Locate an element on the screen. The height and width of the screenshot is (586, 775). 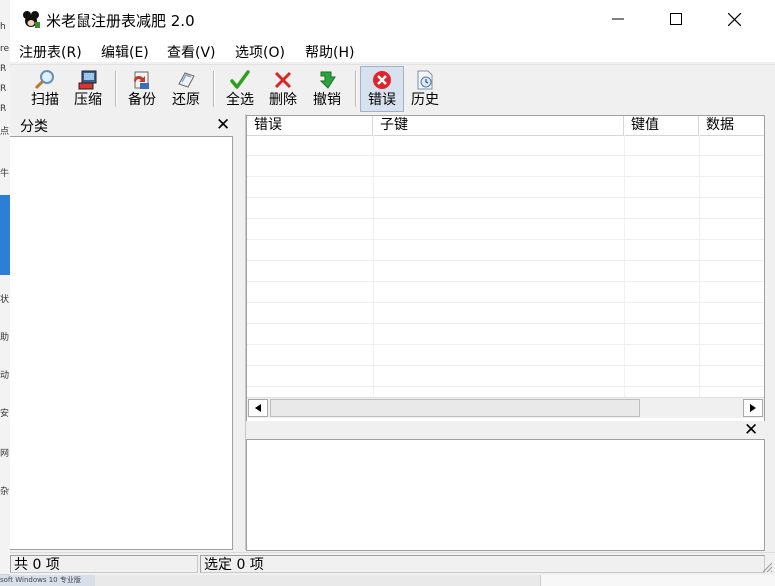
restore-button: 还原 is located at coordinates (186, 89).